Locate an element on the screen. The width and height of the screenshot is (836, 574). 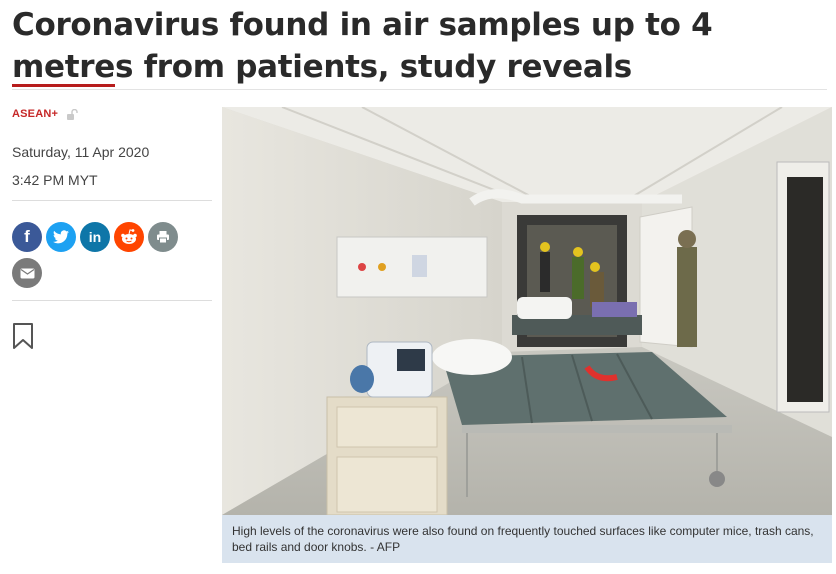
print-icon is located at coordinates (163, 237).